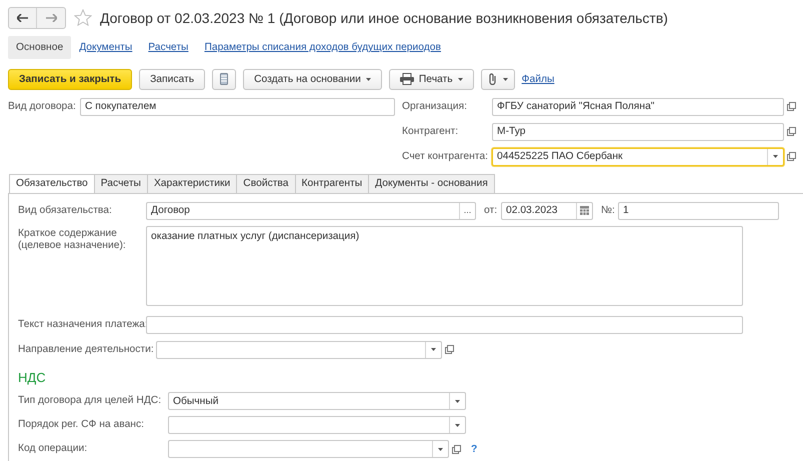 The image size is (803, 461). I want to click on attach-button, so click(497, 79).